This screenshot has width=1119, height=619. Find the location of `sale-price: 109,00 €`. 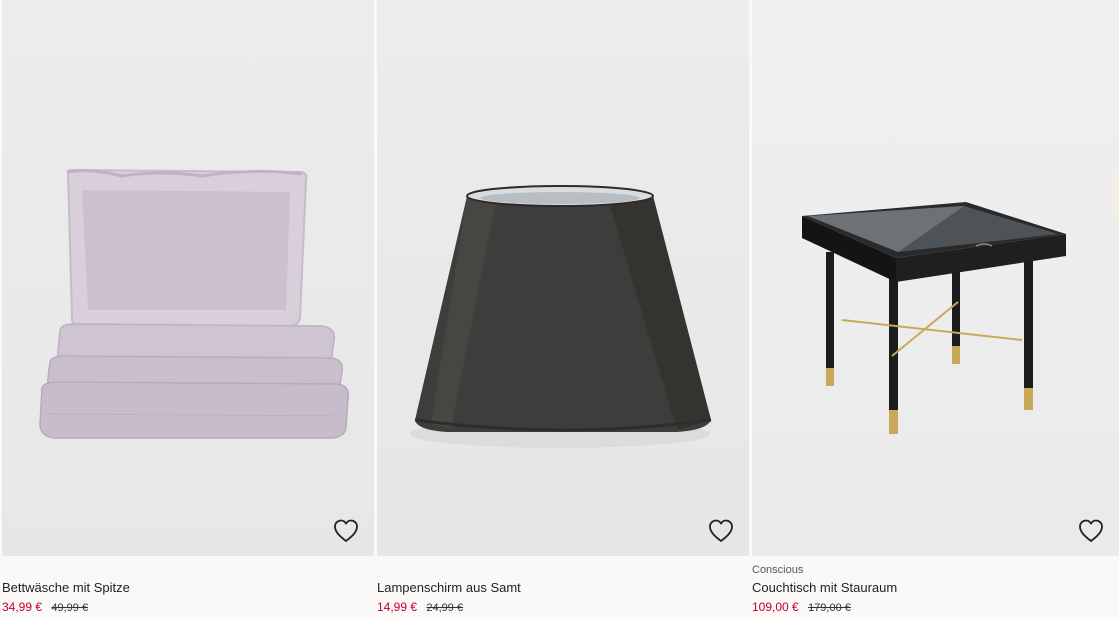

sale-price: 109,00 € is located at coordinates (775, 607).